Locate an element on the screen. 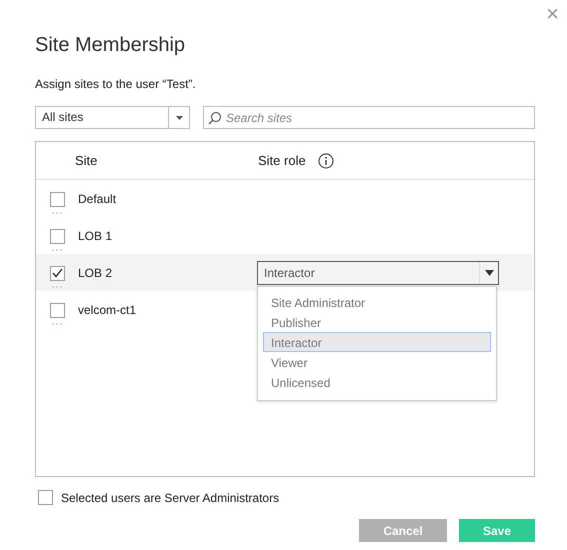 This screenshot has height=550, width=567. site-name: LOB 1 is located at coordinates (96, 235).